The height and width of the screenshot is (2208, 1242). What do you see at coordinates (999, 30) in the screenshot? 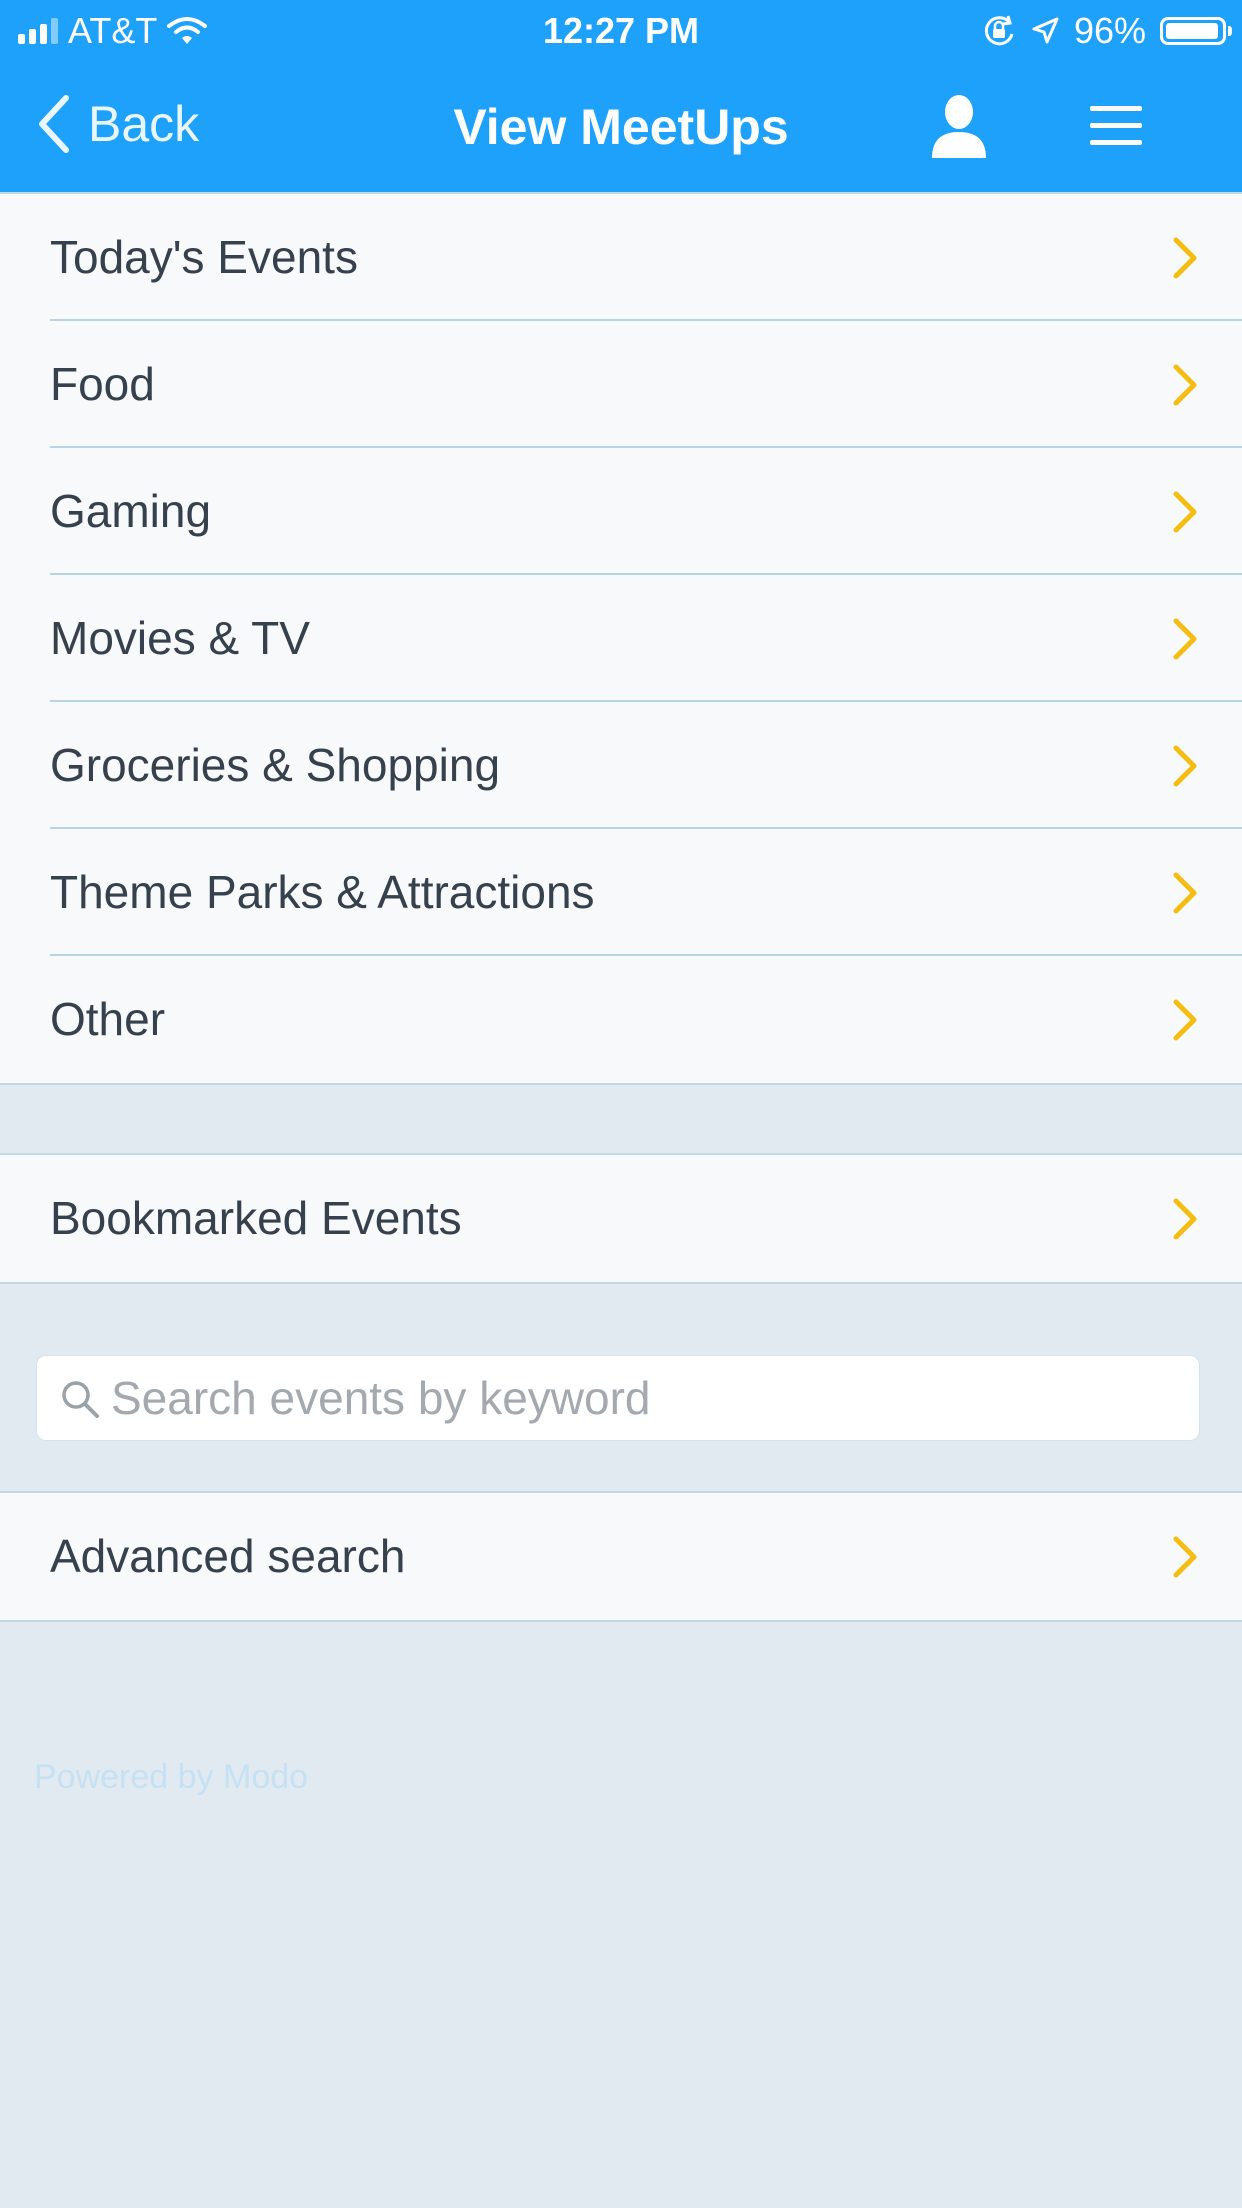
I see `orientation-lock-icon` at bounding box center [999, 30].